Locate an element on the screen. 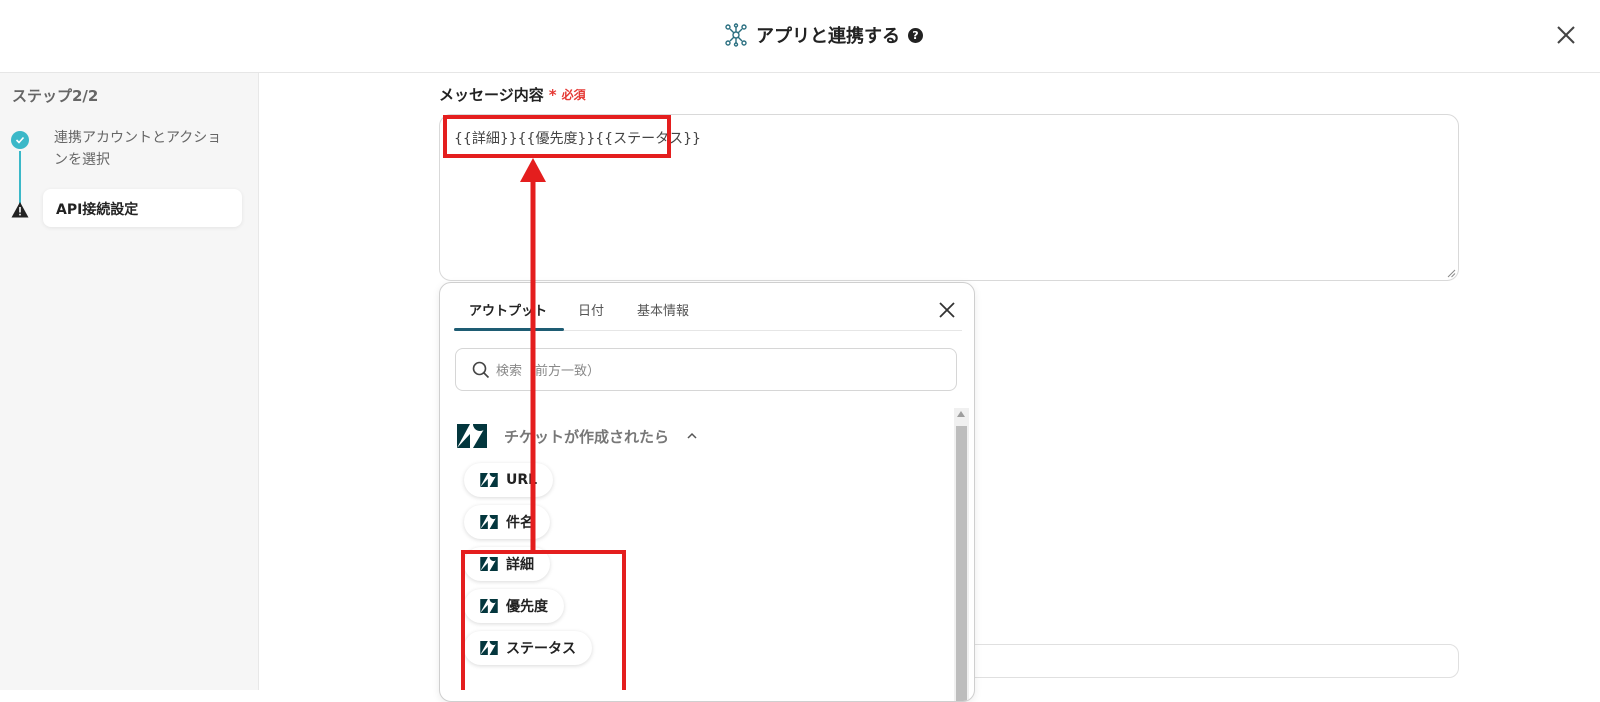 This screenshot has width=1600, height=702. output-chip-subject: 件名 is located at coordinates (507, 522).